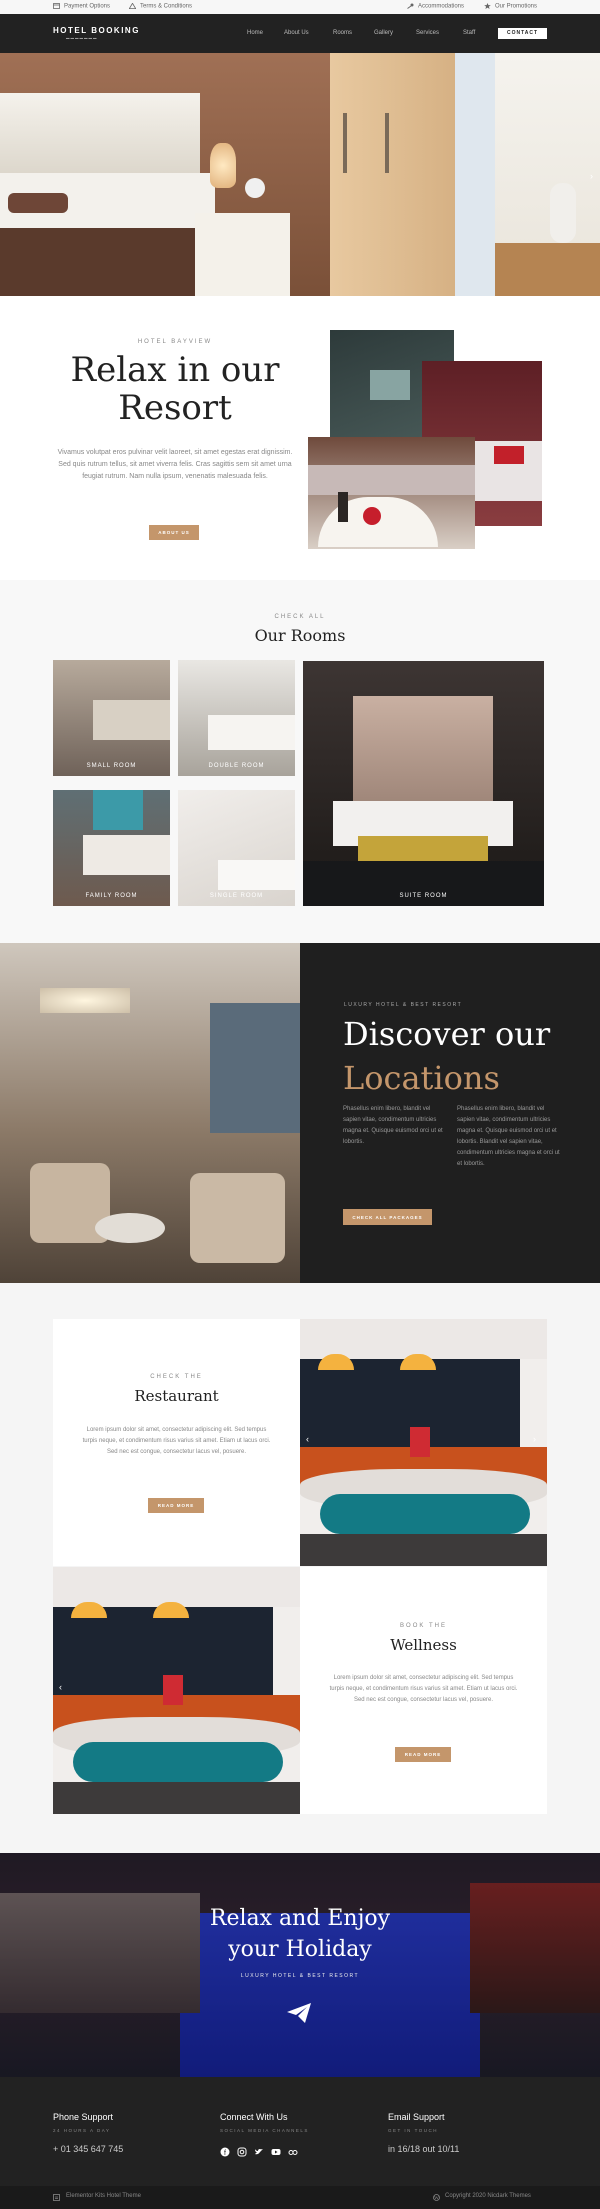 This screenshot has width=600, height=2209. What do you see at coordinates (300, 1976) in the screenshot?
I see `holiday-subtitle: LUXURY HOTEL & BEST RESORT` at bounding box center [300, 1976].